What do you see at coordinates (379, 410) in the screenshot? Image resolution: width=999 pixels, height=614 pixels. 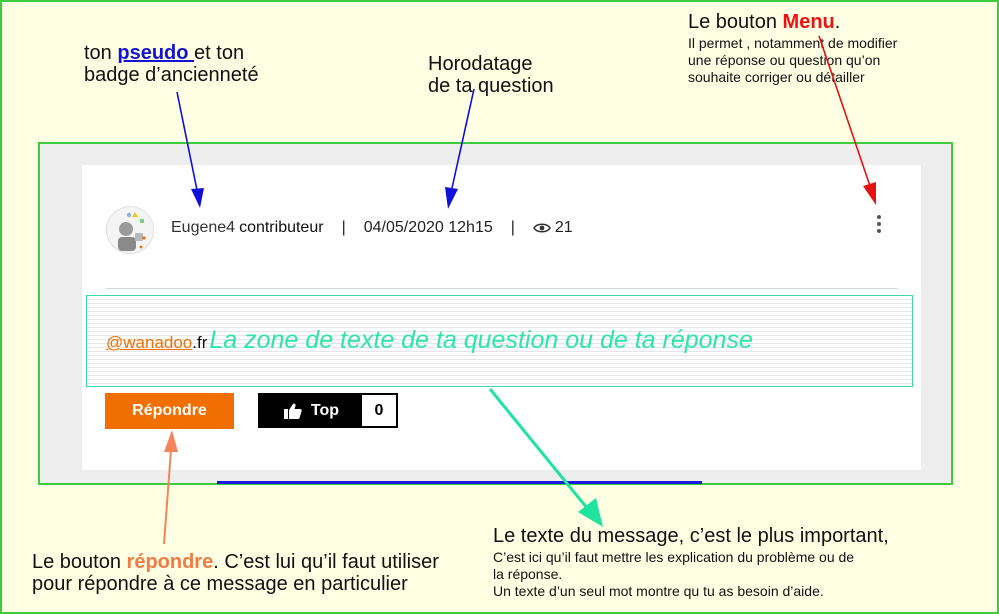 I see `top-count: 0` at bounding box center [379, 410].